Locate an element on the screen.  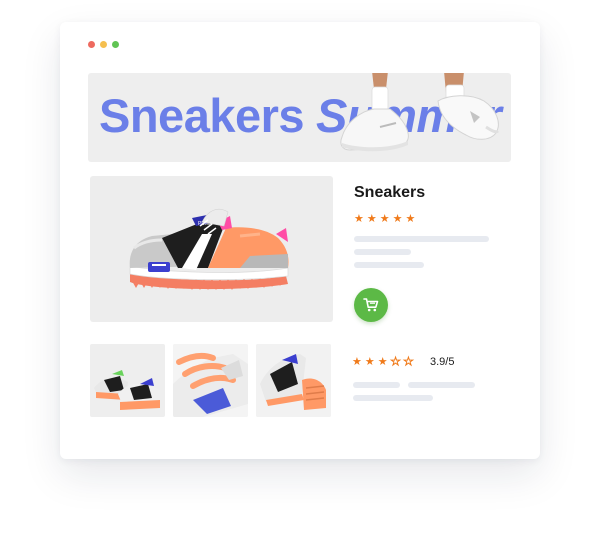
thumbnail-pair-illustration is located at coordinates (127, 390).